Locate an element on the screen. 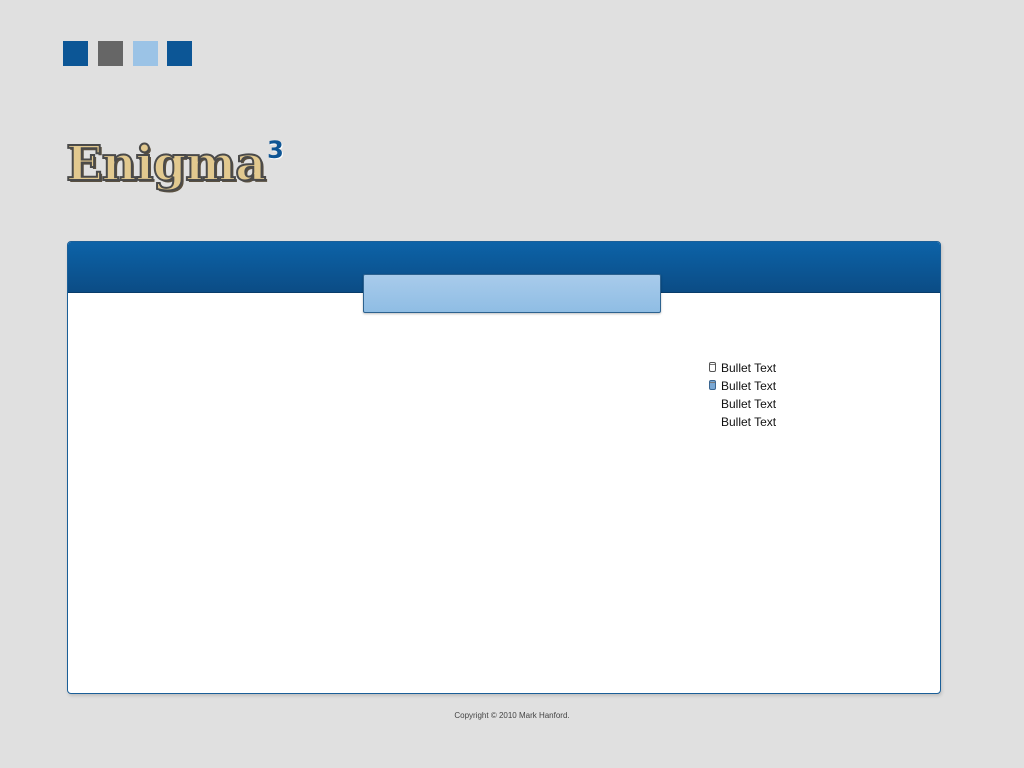  bullet-item-2: Bullet Text is located at coordinates (742, 386).